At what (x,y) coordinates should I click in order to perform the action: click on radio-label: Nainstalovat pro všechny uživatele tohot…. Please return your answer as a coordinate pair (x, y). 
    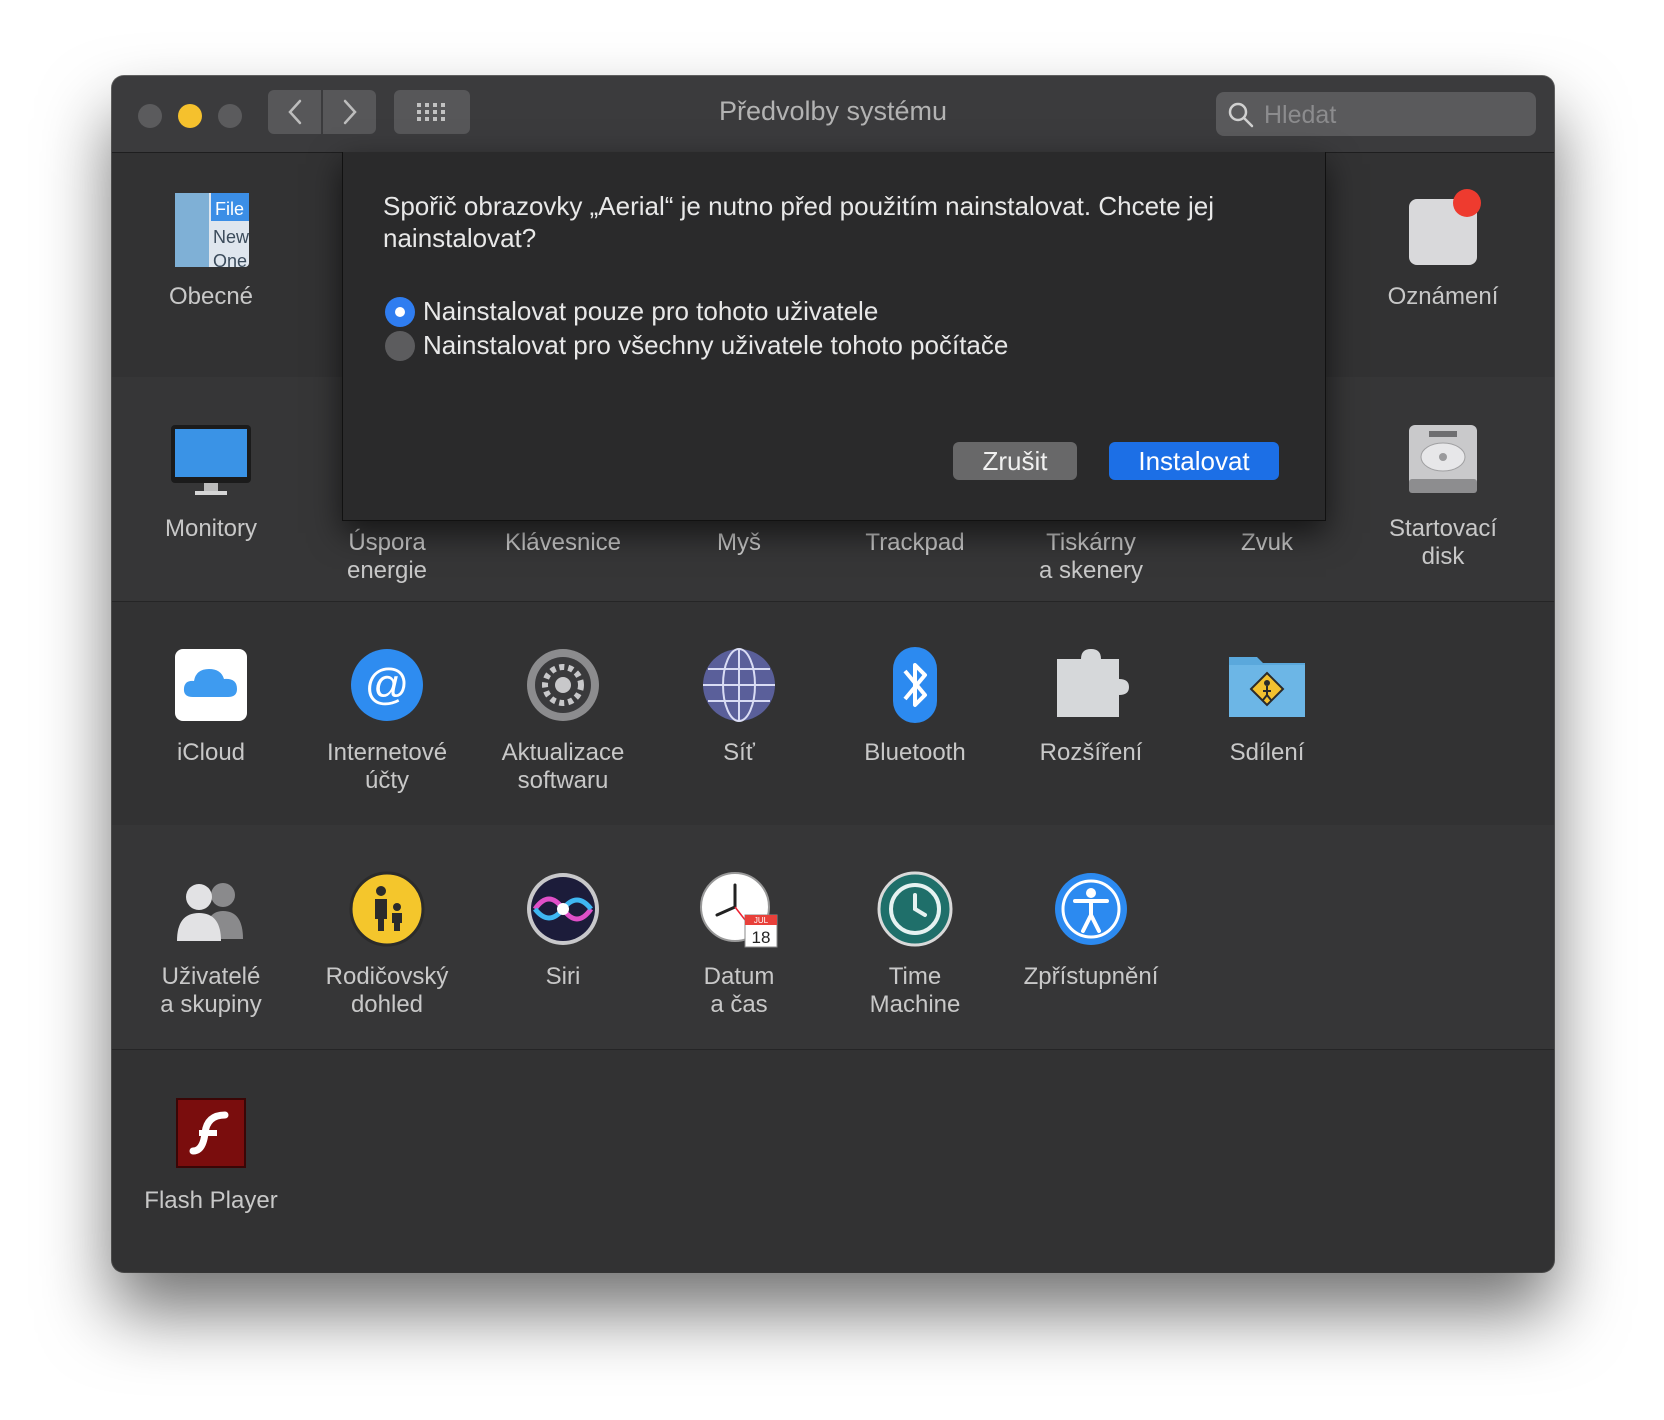
    Looking at the image, I should click on (716, 345).